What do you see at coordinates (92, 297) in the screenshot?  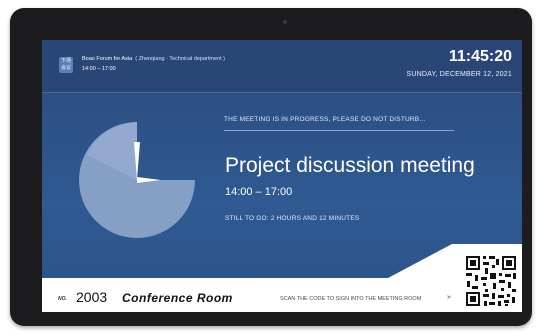 I see `room-number: 2003` at bounding box center [92, 297].